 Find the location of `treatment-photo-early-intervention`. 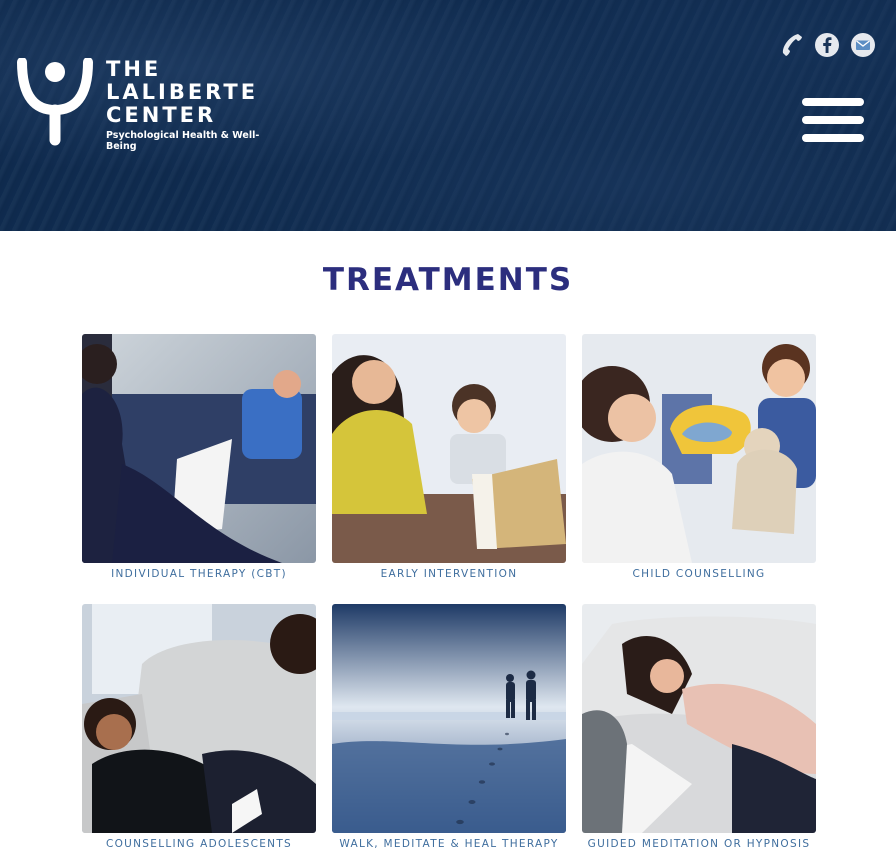

treatment-photo-early-intervention is located at coordinates (449, 448).